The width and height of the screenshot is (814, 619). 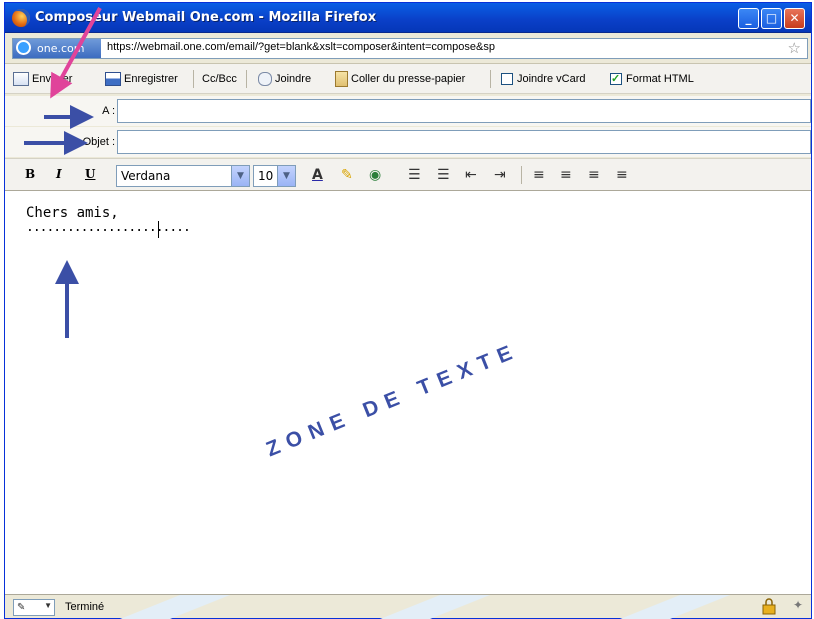 What do you see at coordinates (21, 18) in the screenshot?
I see `firefox-icon` at bounding box center [21, 18].